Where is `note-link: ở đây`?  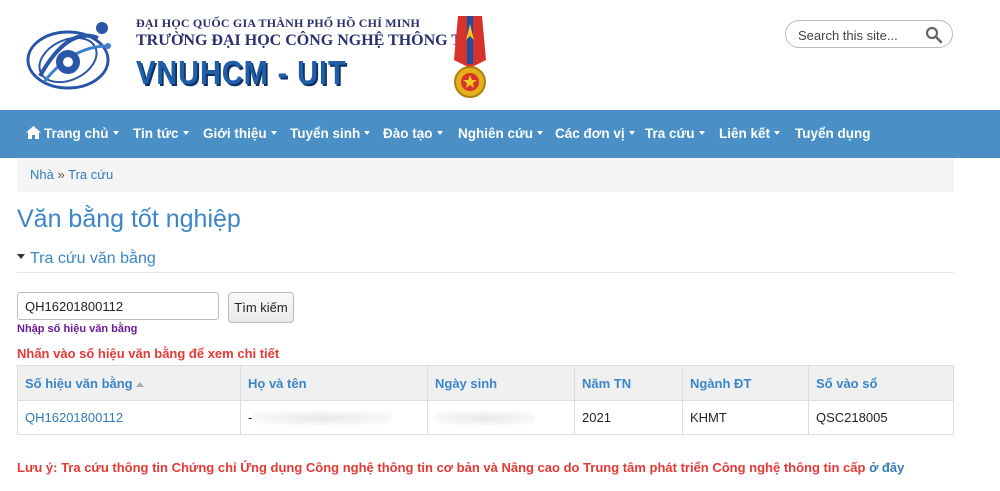 note-link: ở đây is located at coordinates (886, 467).